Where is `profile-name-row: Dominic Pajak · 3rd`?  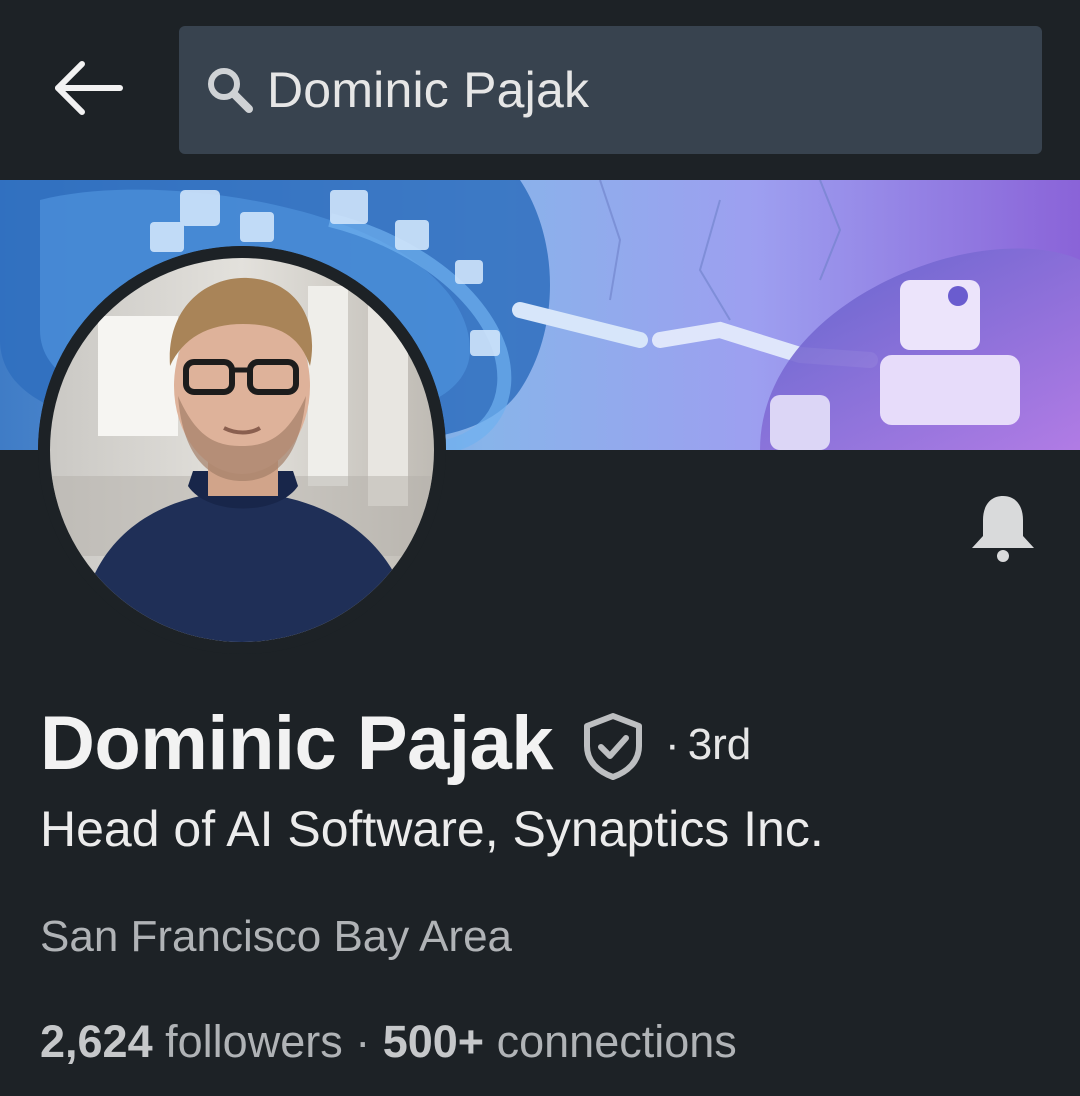 profile-name-row: Dominic Pajak · 3rd is located at coordinates (395, 743).